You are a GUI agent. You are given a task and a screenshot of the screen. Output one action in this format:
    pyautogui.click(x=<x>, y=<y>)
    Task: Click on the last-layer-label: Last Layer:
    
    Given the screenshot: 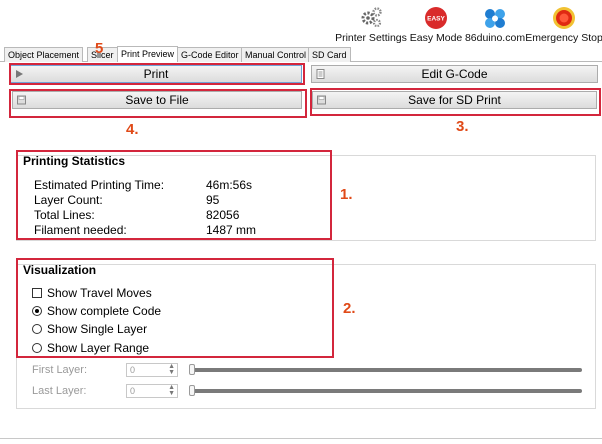 What is the action you would take?
    pyautogui.click(x=59, y=391)
    